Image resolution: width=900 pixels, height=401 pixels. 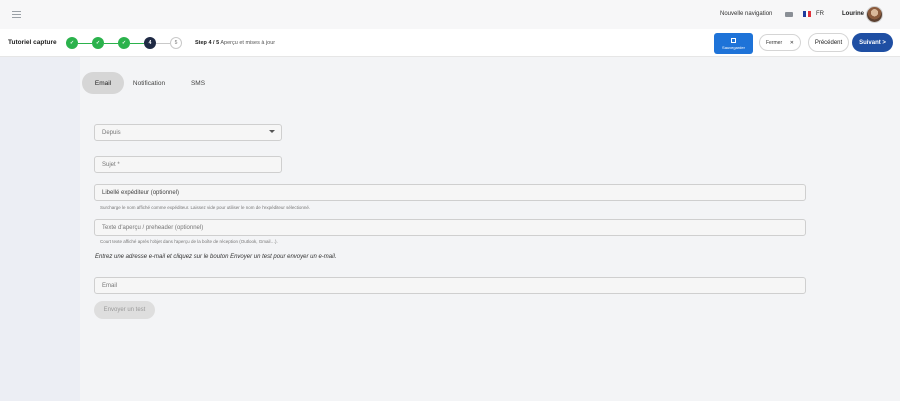 I want to click on close-button: Fermer ✕, so click(x=780, y=42).